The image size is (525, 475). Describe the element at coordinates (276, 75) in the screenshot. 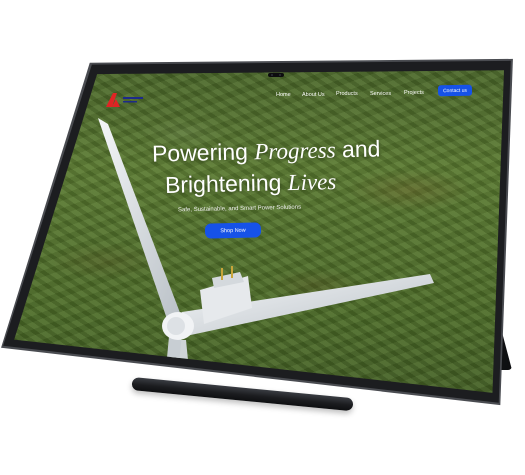

I see `front-camera-icon` at that location.